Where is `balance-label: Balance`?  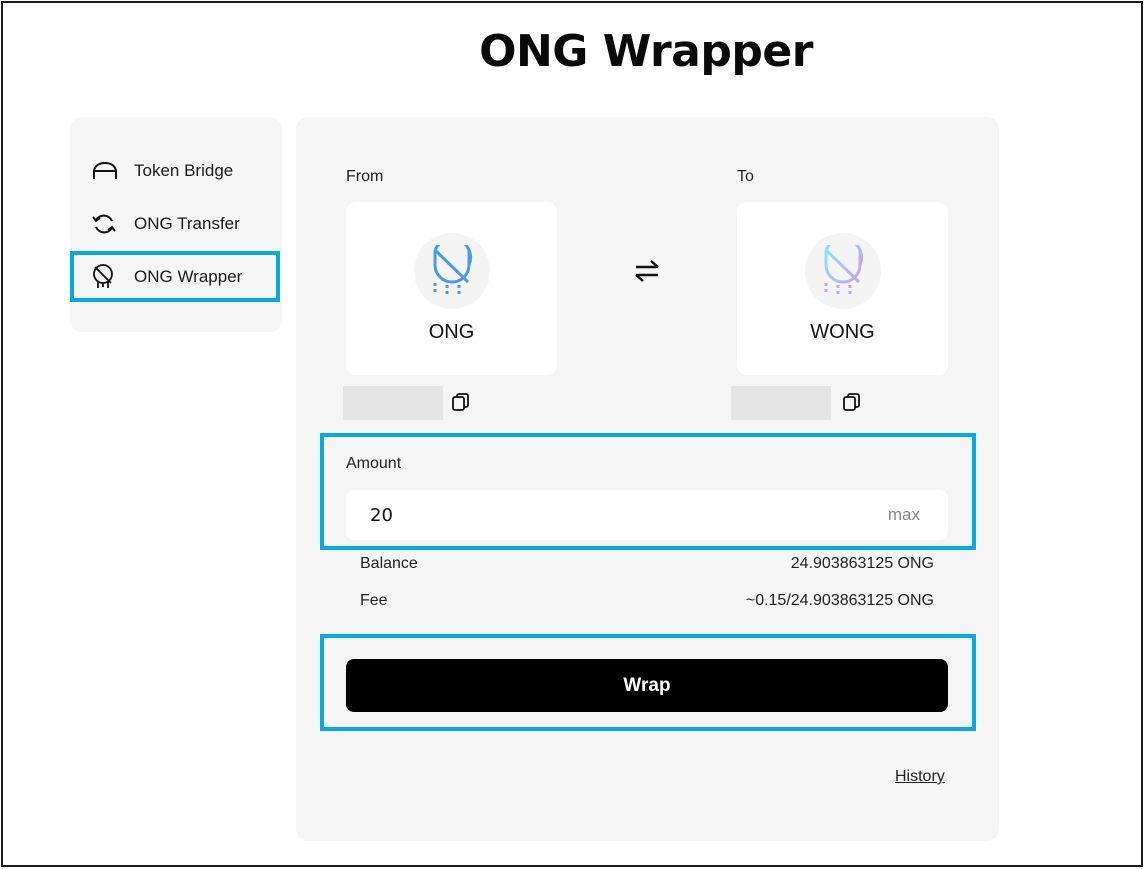 balance-label: Balance is located at coordinates (389, 563).